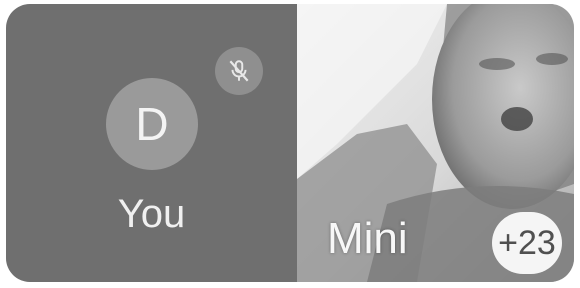 The width and height of the screenshot is (580, 288). Describe the element at coordinates (367, 238) in the screenshot. I see `remote-name-label: Mini` at that location.